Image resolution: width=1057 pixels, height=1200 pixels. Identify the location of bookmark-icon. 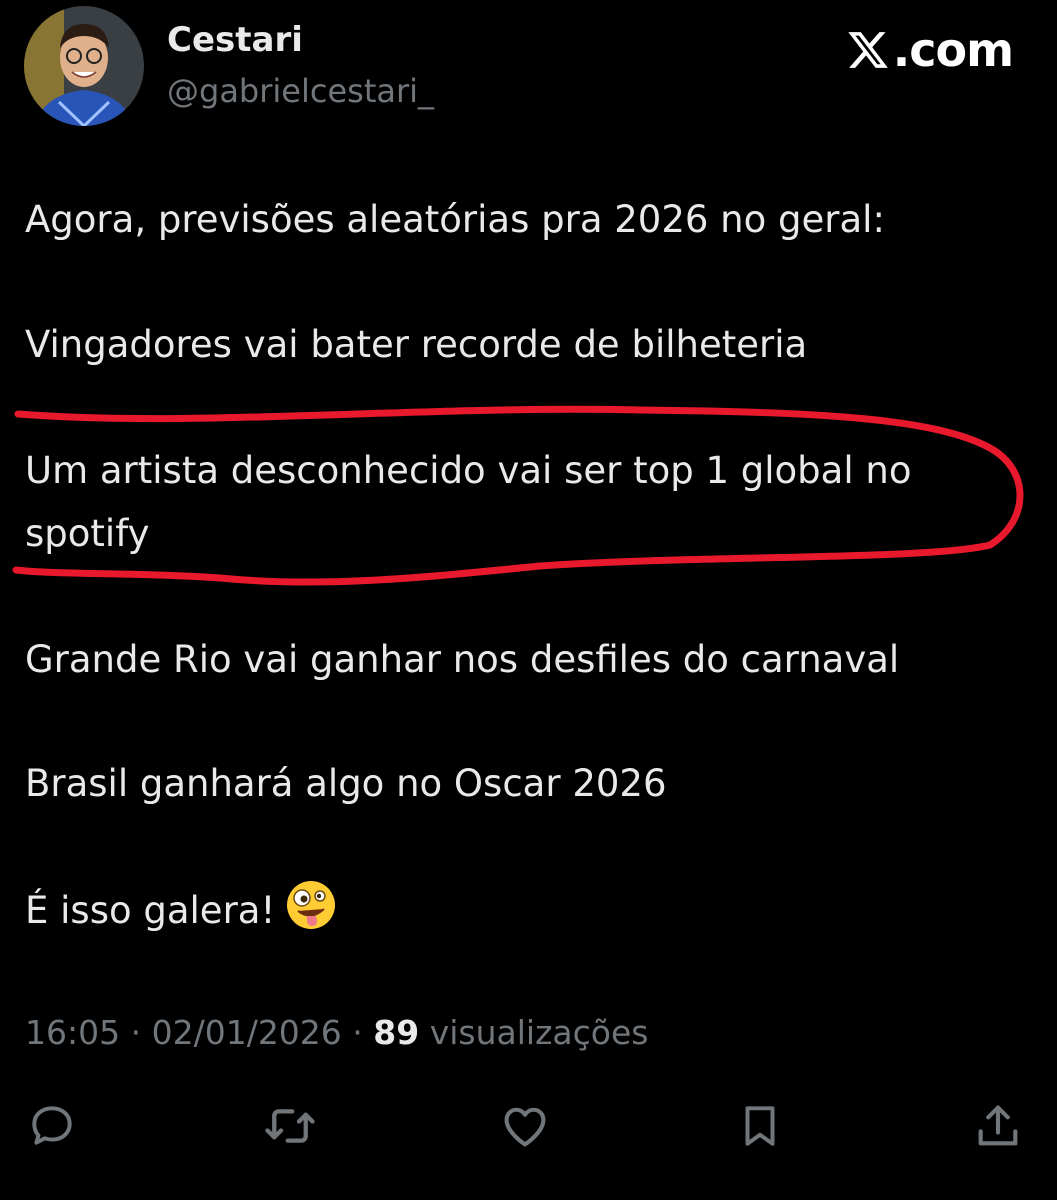
(760, 1126).